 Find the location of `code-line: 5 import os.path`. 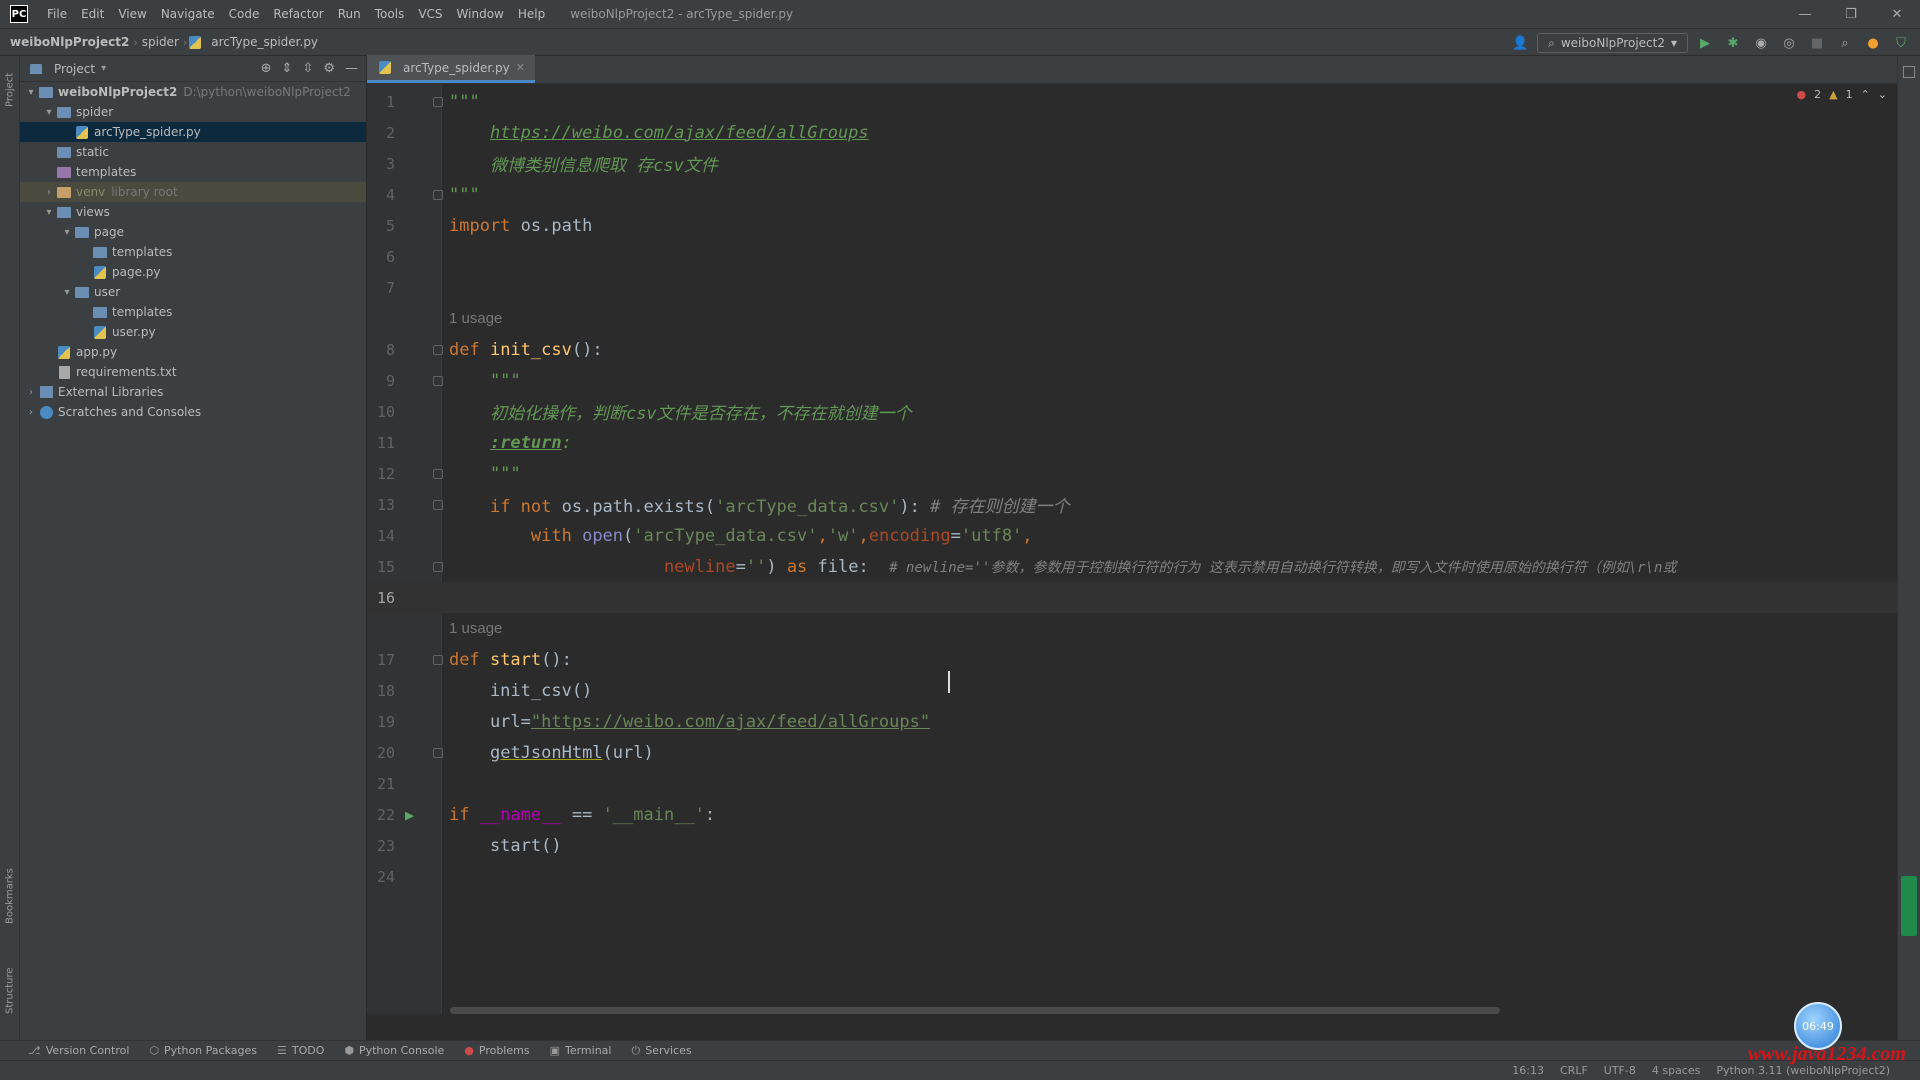

code-line: 5 import os.path is located at coordinates (1132, 225).